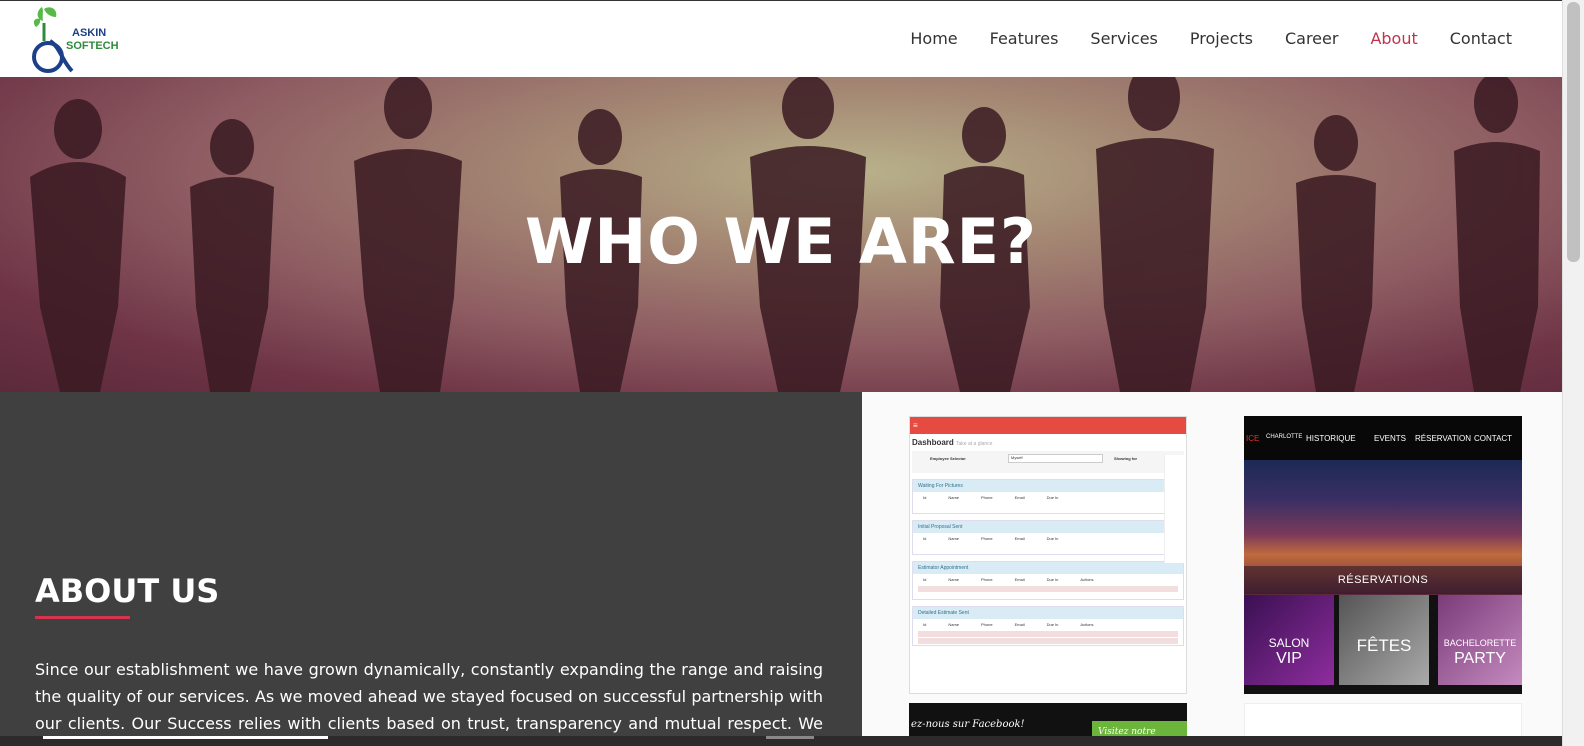  I want to click on club-tile-bachelorette: BACHELORETTE PARTY, so click(1480, 640).